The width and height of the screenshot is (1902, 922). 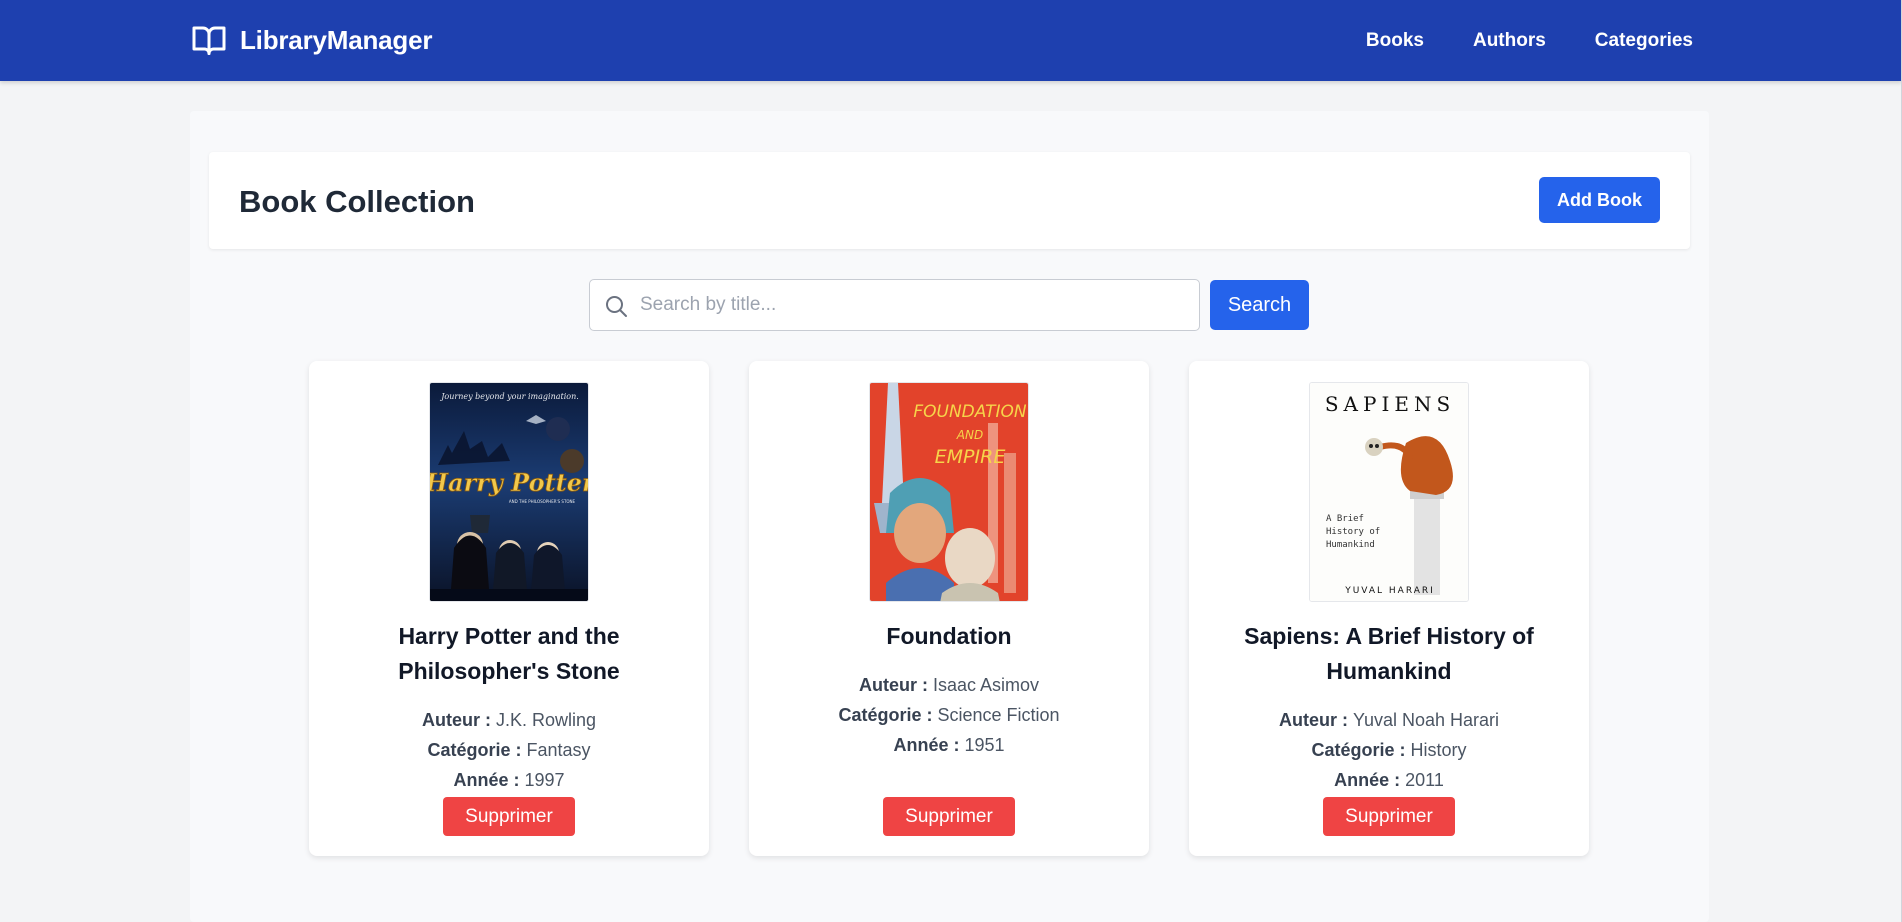 What do you see at coordinates (542, 501) in the screenshot?
I see `cover-subtitle: AND THE PHILOSOPHER'S STONE` at bounding box center [542, 501].